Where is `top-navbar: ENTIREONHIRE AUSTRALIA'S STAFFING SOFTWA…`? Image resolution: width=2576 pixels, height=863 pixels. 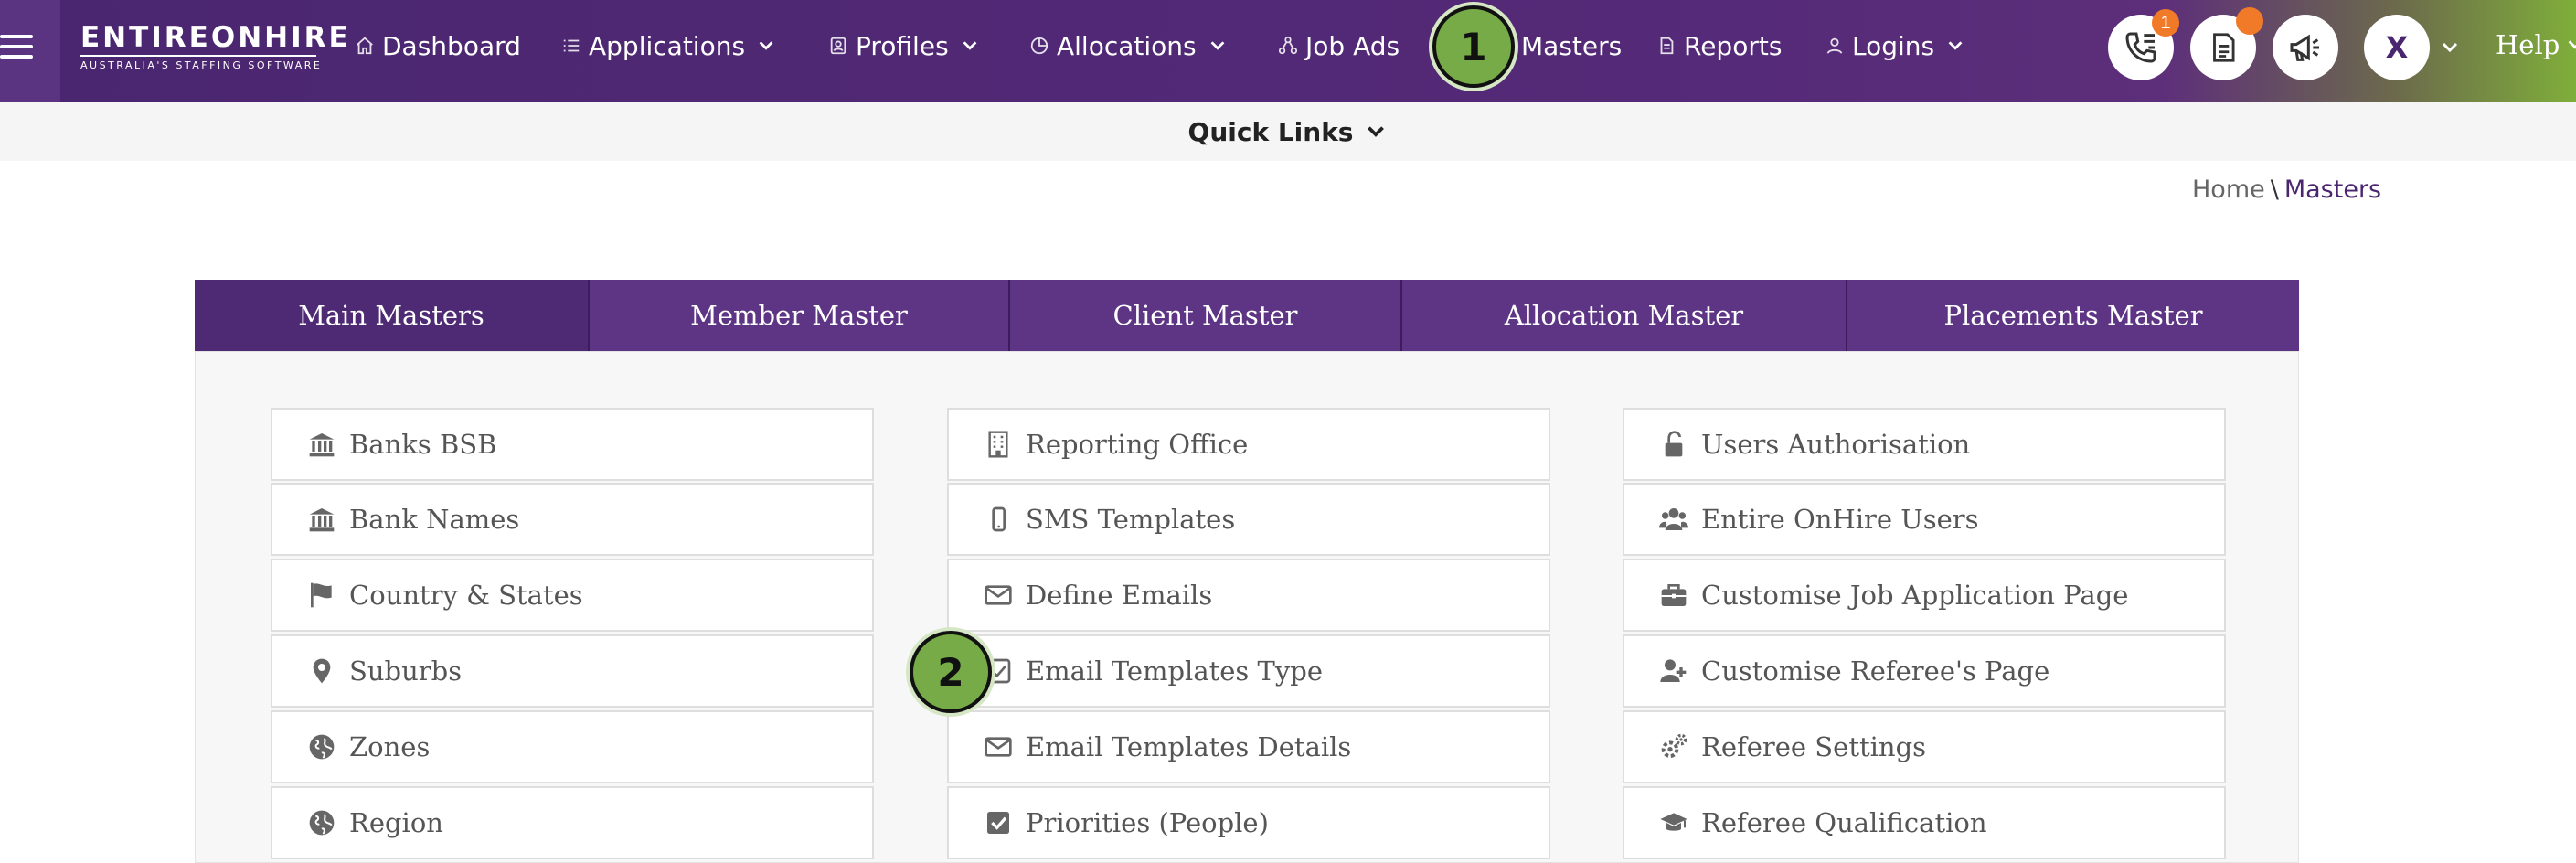 top-navbar: ENTIREONHIRE AUSTRALIA'S STAFFING SOFTWA… is located at coordinates (1288, 51).